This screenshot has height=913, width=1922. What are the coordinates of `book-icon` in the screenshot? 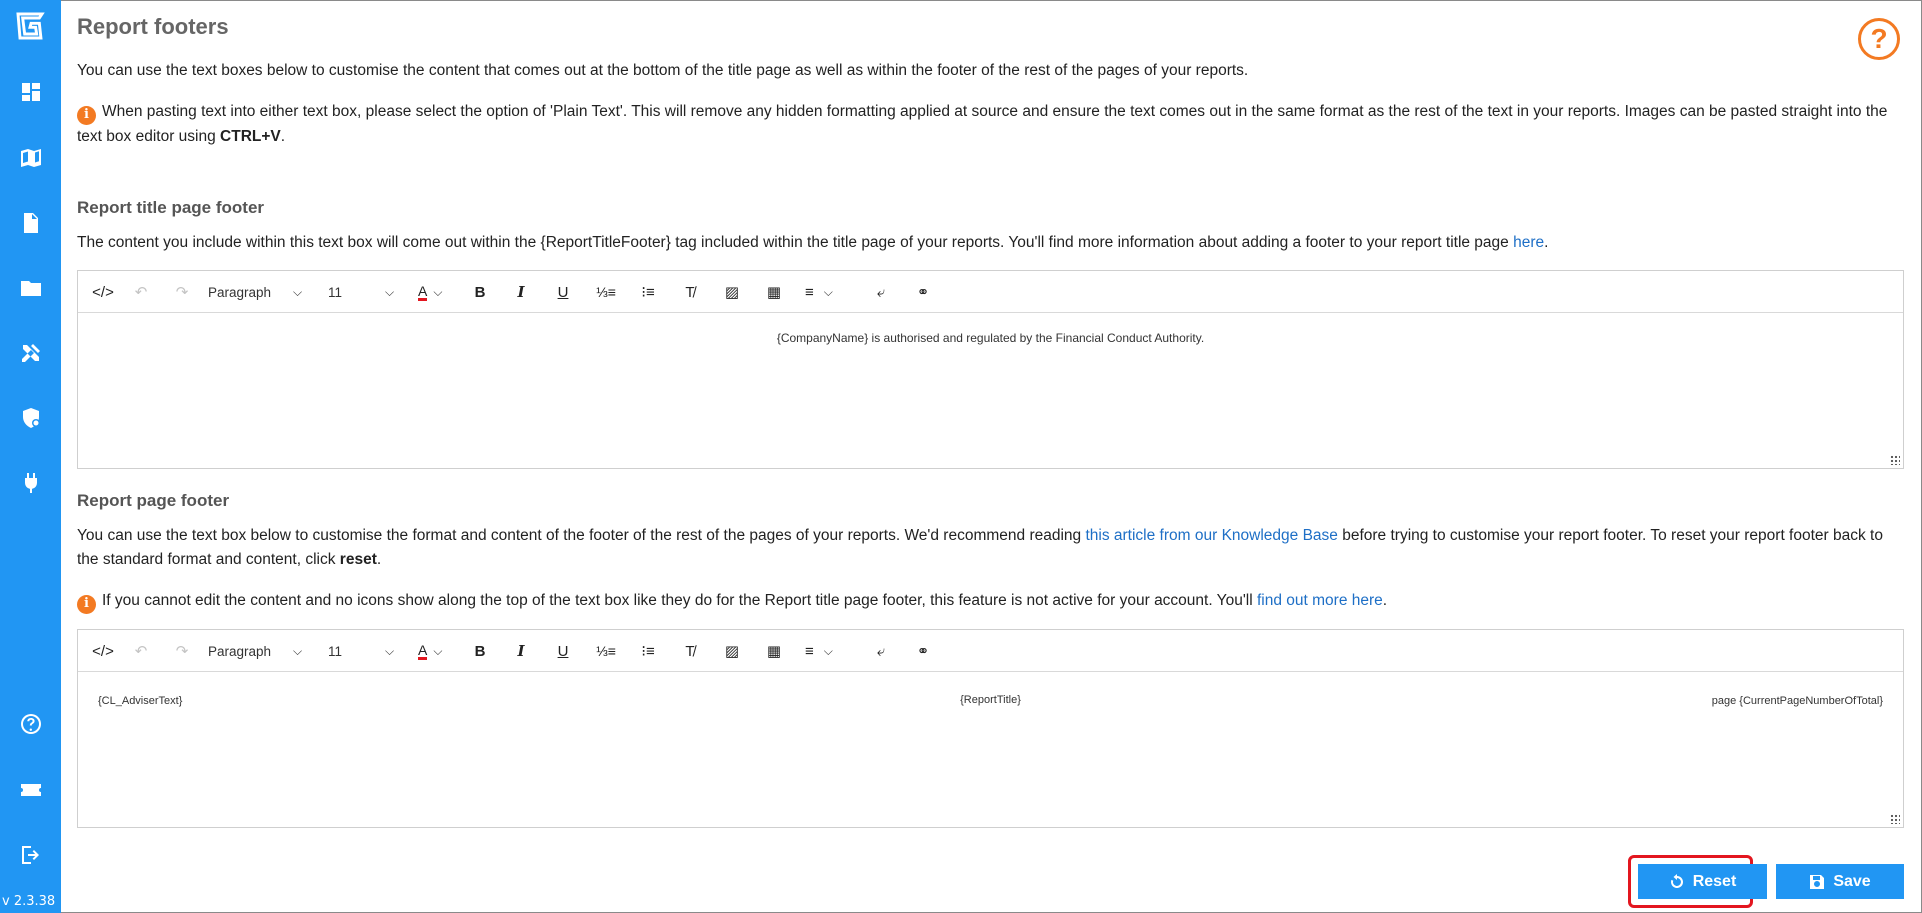 It's located at (30, 157).